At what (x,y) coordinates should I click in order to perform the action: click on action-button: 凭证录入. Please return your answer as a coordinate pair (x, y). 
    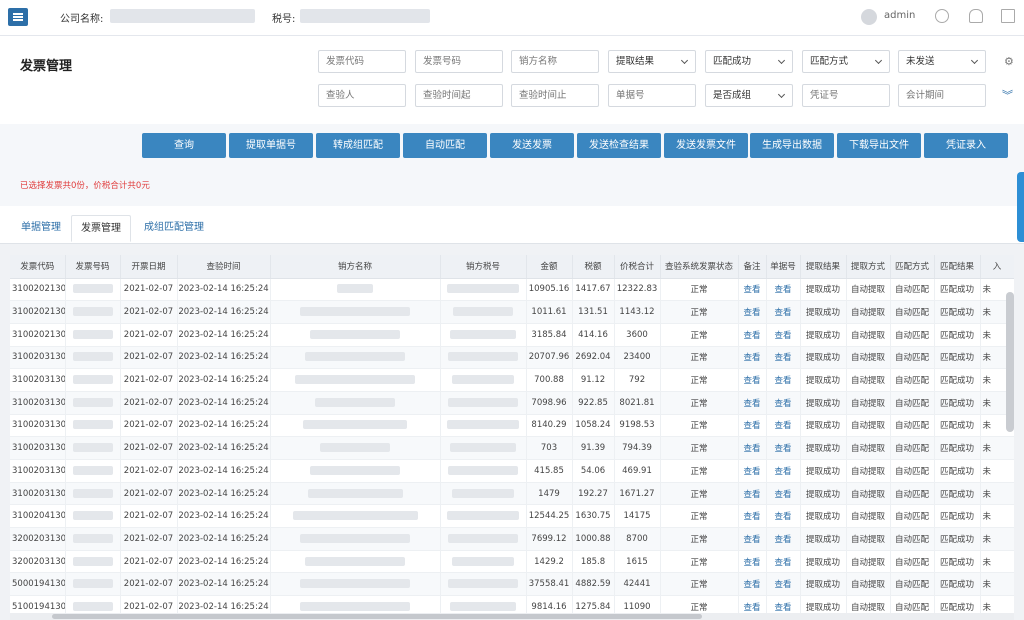
    Looking at the image, I should click on (966, 145).